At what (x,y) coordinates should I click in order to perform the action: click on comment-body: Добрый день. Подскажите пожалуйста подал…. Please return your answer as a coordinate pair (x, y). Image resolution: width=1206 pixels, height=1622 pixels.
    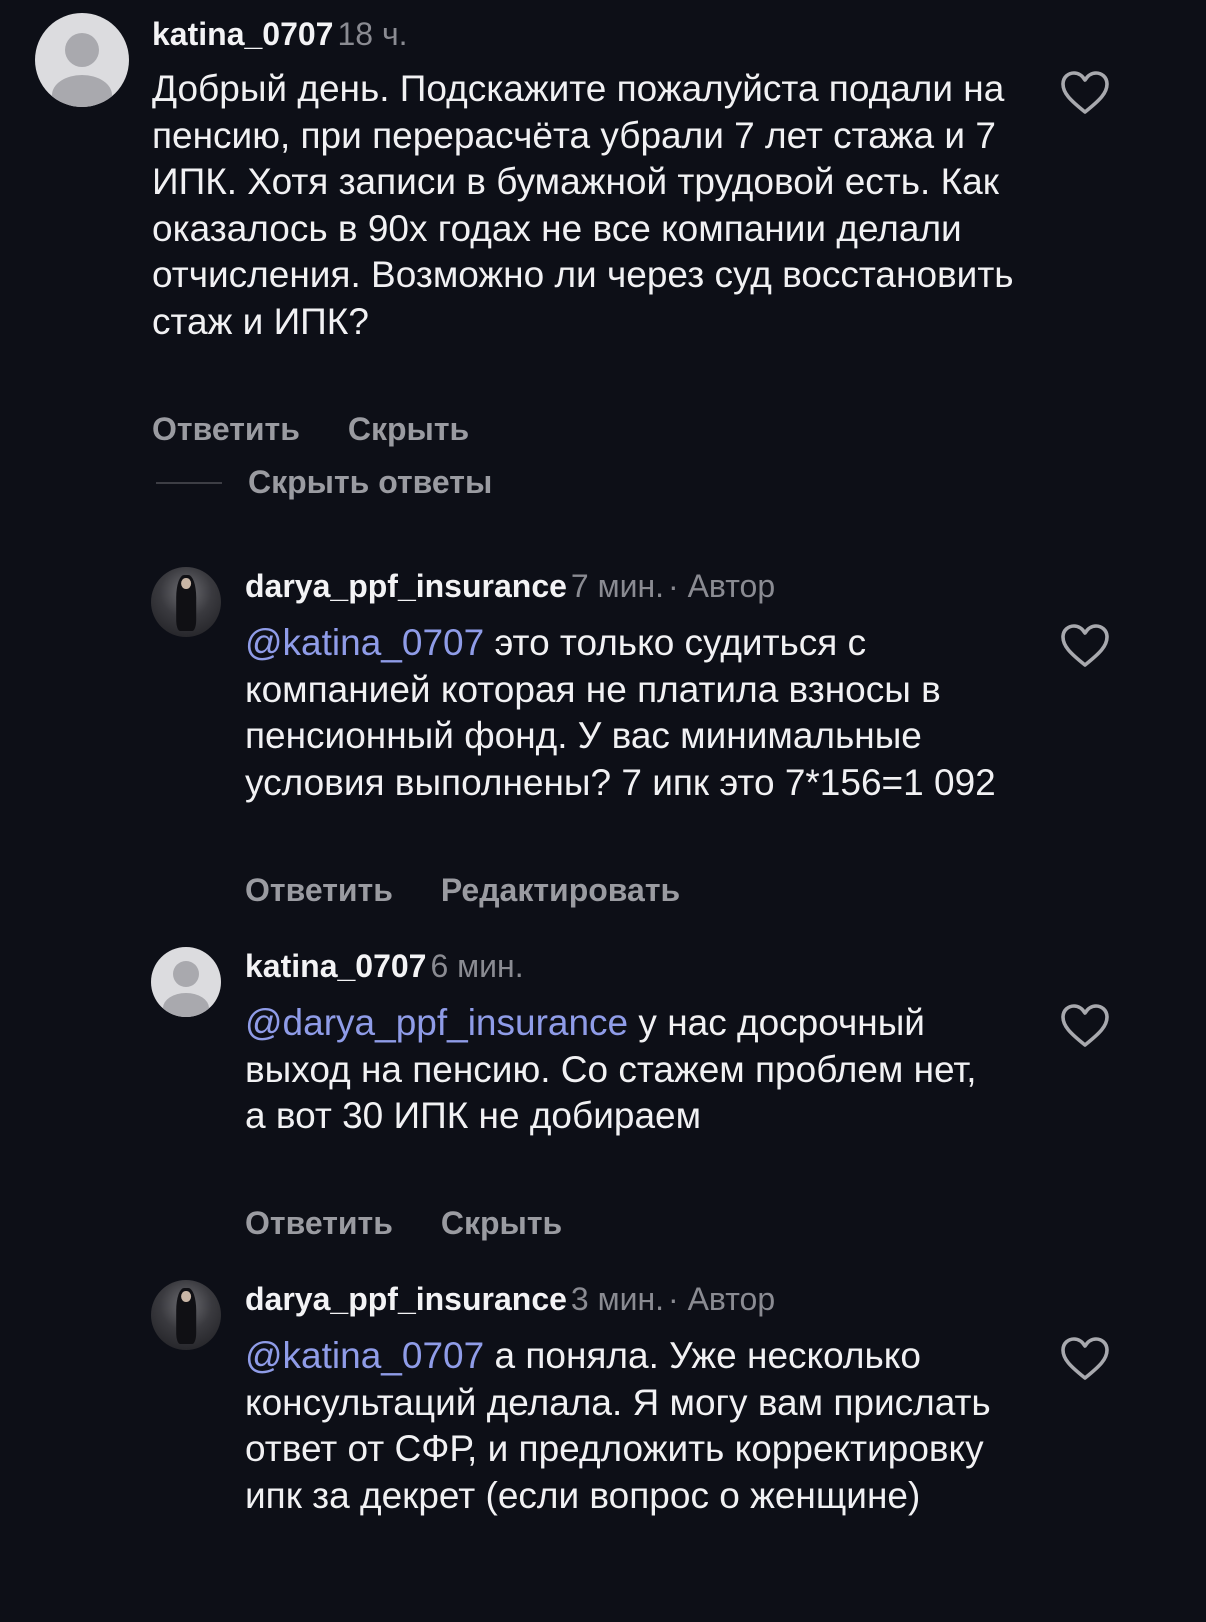
    Looking at the image, I should click on (583, 205).